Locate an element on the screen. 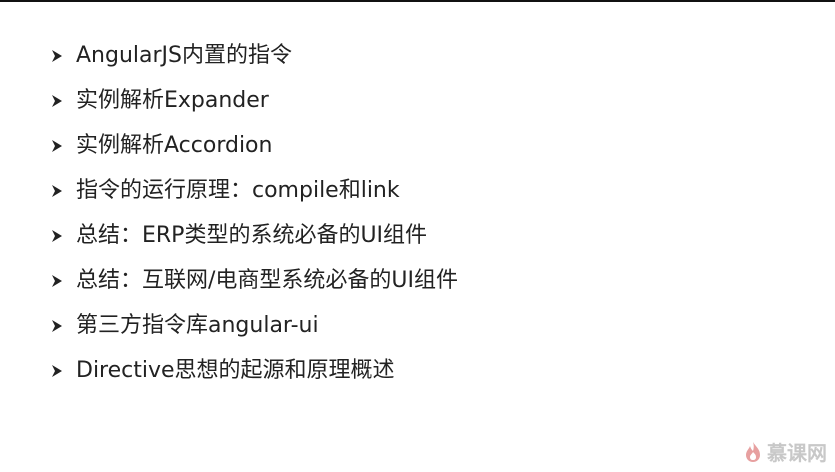 The height and width of the screenshot is (472, 835). list-item-label: 实例解析Accordion is located at coordinates (174, 145).